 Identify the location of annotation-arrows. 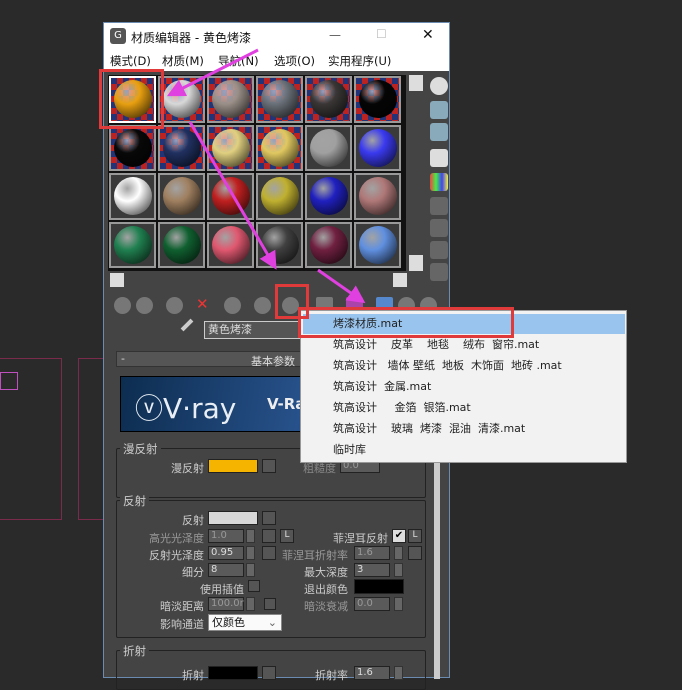
(266, 176).